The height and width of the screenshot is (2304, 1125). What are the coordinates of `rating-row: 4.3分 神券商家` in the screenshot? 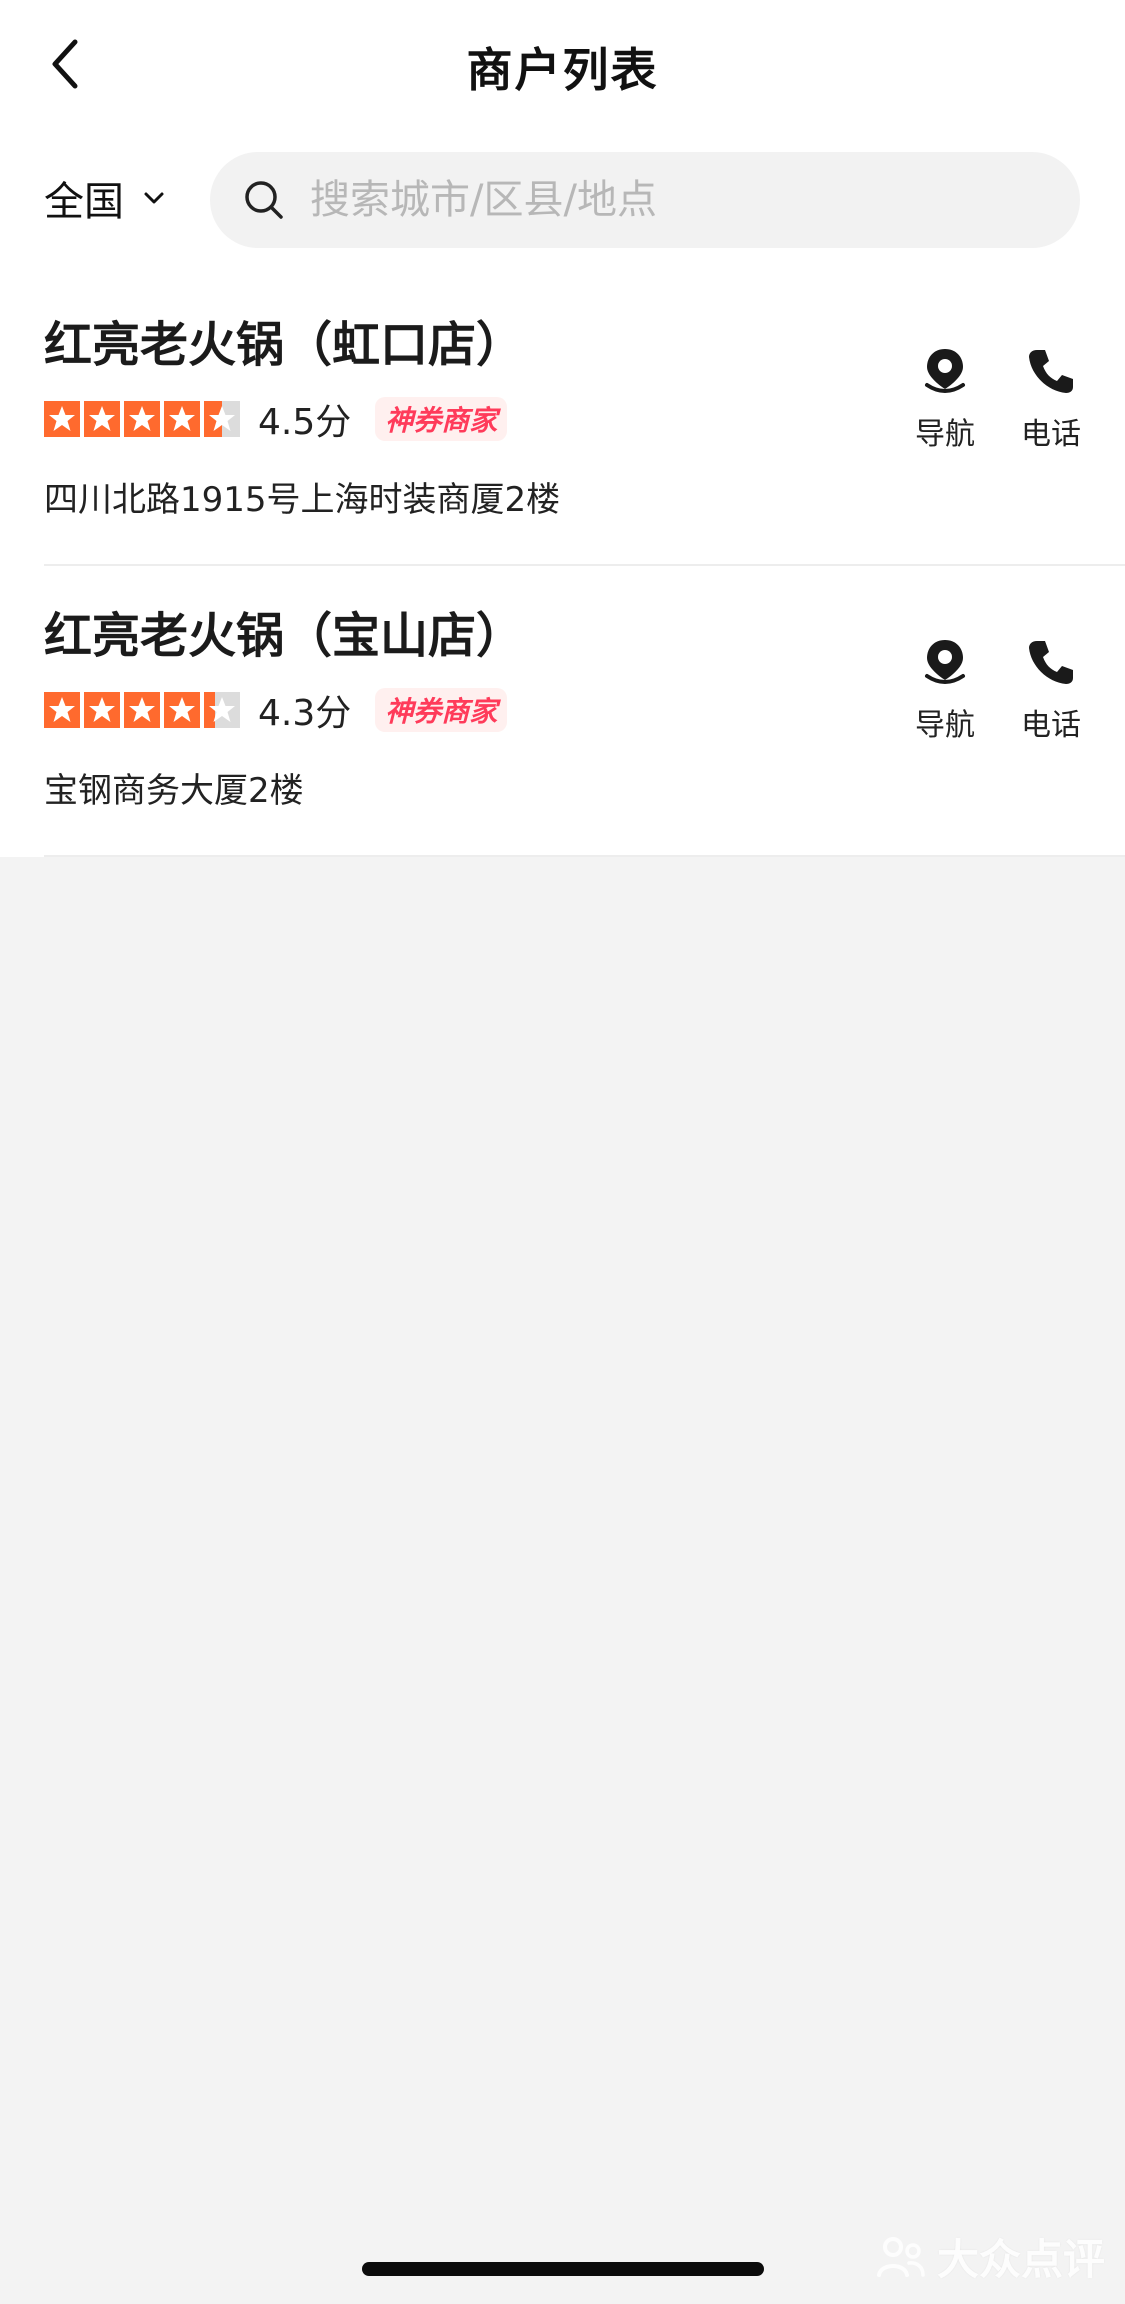 It's located at (276, 711).